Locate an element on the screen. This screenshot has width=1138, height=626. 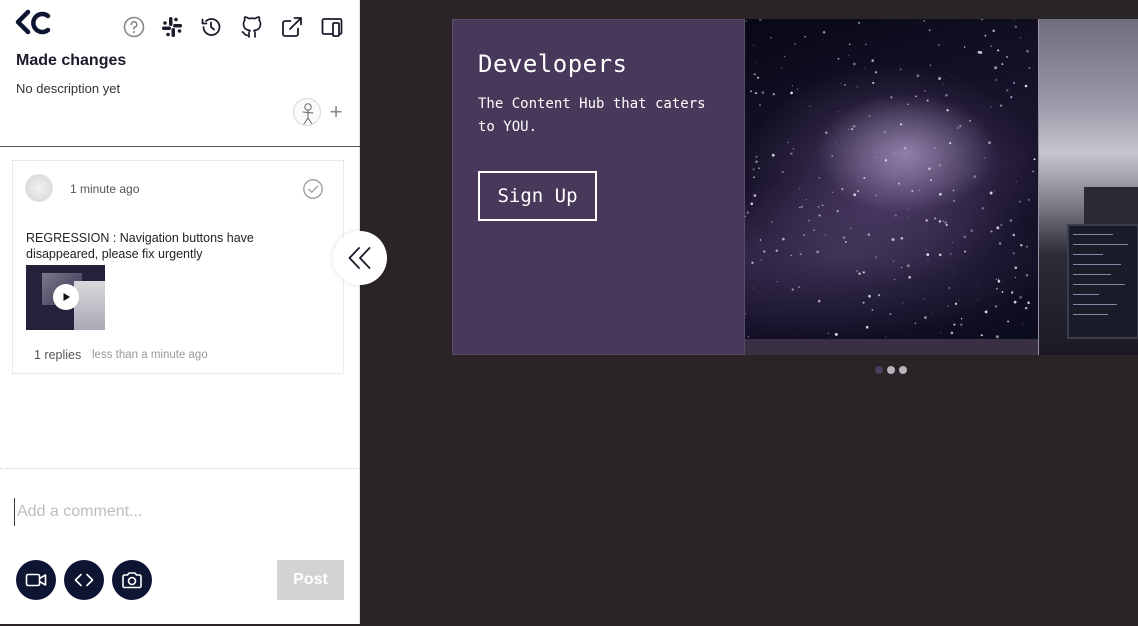
code-icon is located at coordinates (84, 580).